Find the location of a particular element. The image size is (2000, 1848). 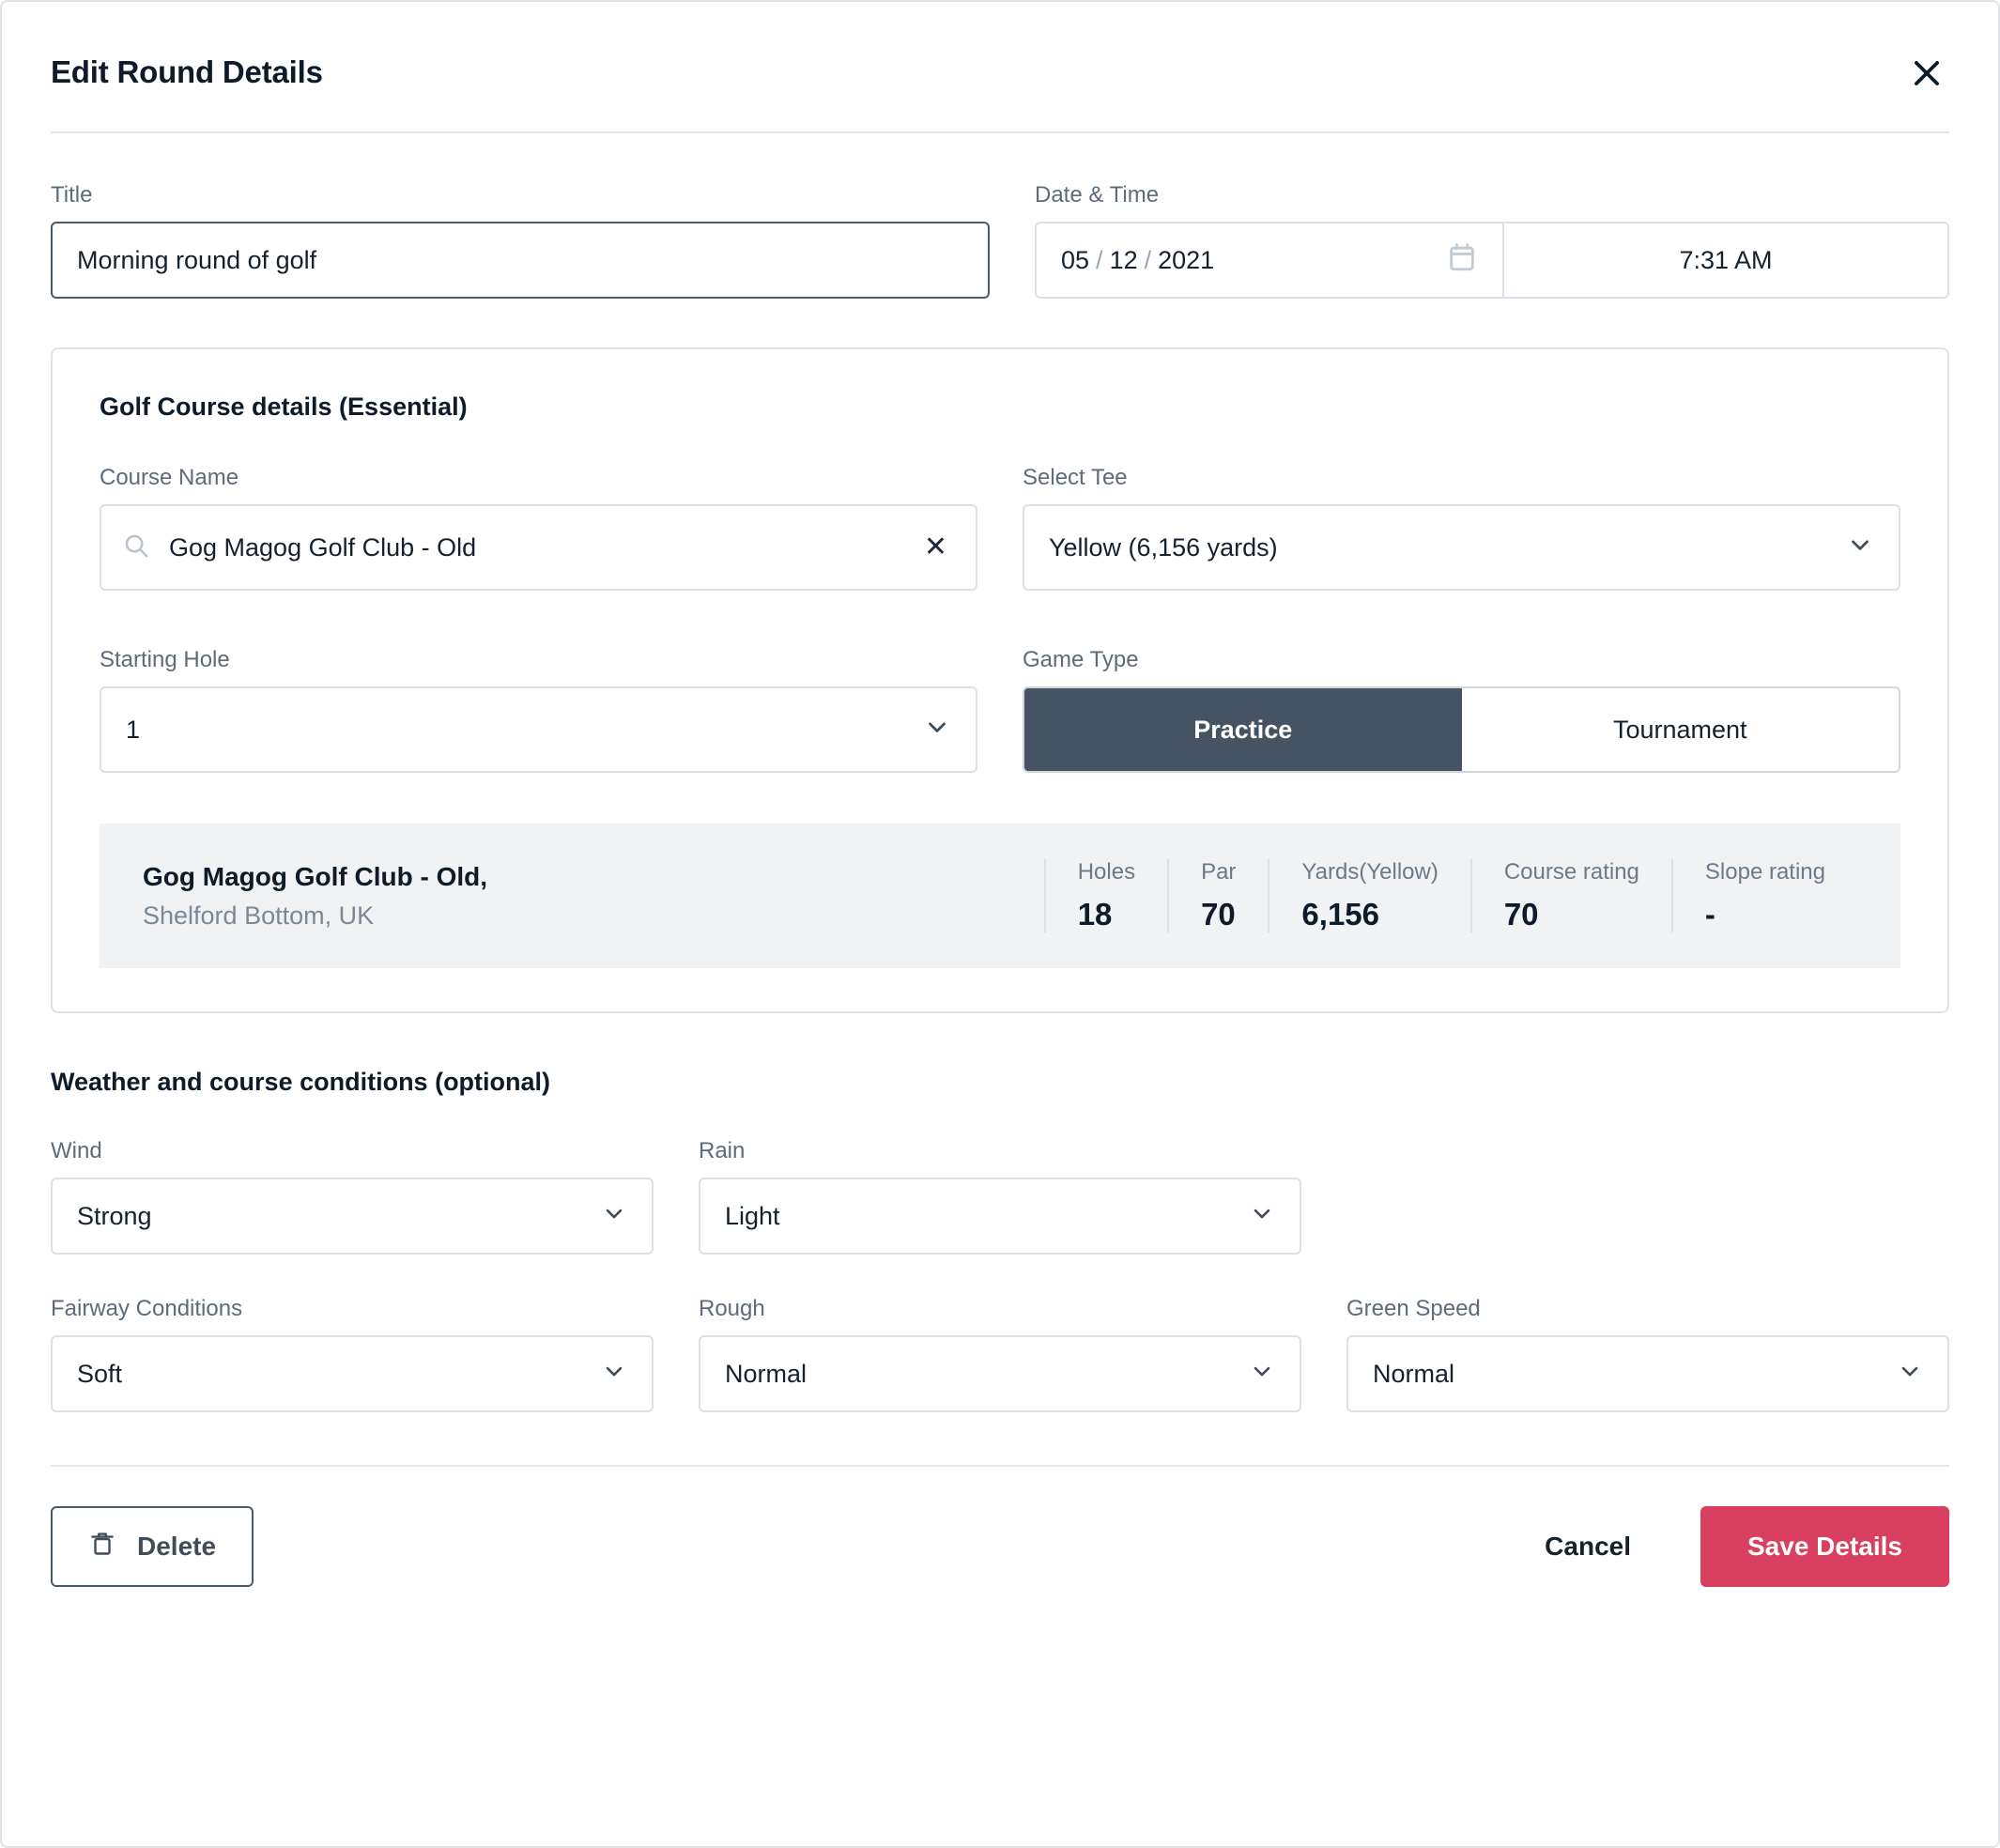

stat-par-value: 70 is located at coordinates (1218, 914).